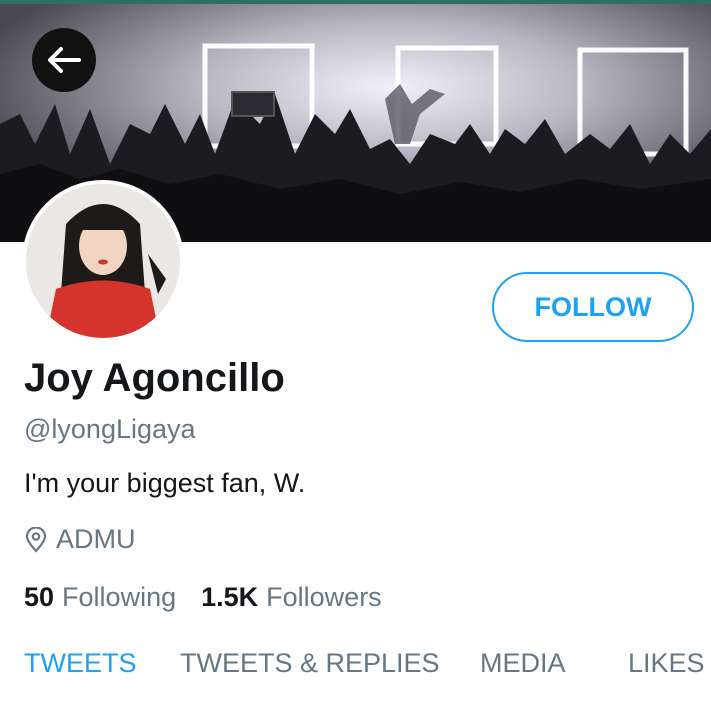 This screenshot has width=711, height=706. I want to click on profile-bio: I'm your biggest fan, W., so click(165, 483).